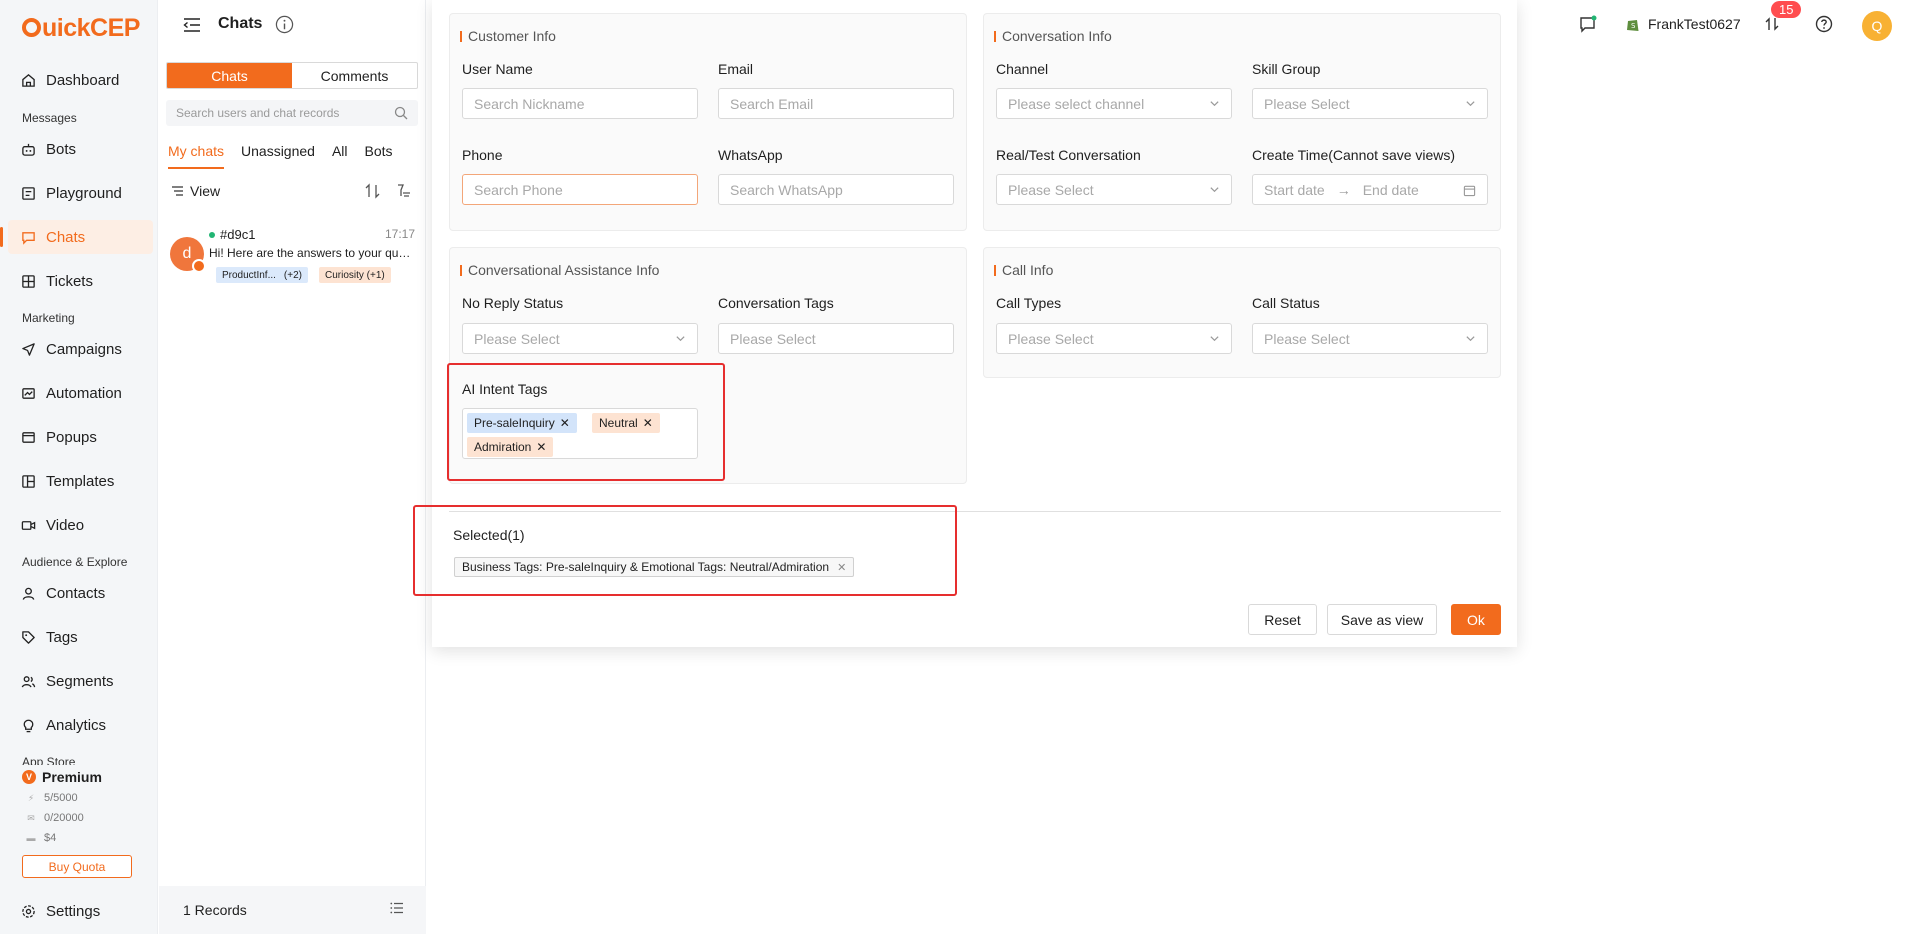 Image resolution: width=1917 pixels, height=934 pixels. I want to click on sidebar-item-bots: Bots, so click(80, 149).